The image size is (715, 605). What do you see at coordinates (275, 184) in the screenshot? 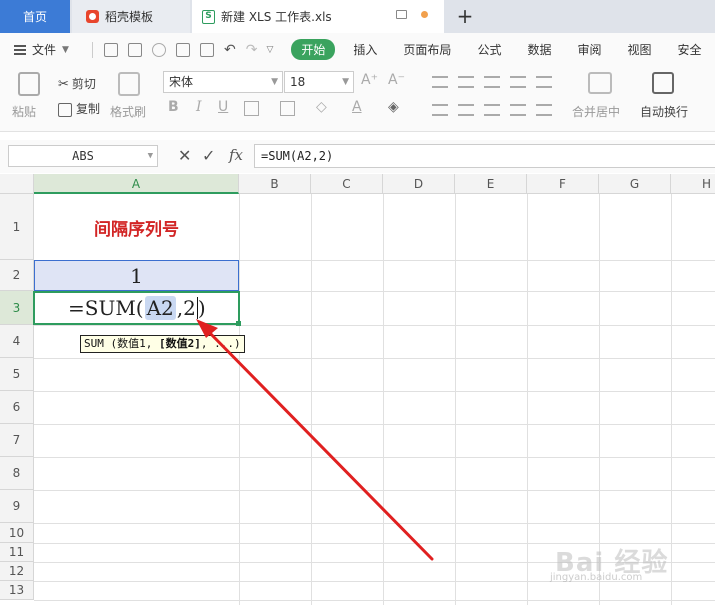
I see `column-header-b: B` at bounding box center [275, 184].